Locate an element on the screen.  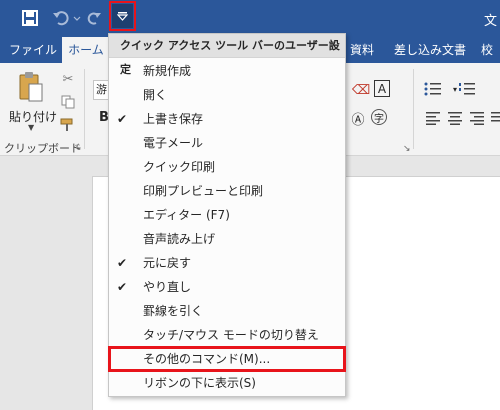
window-title: 文 is located at coordinates (490, 21).